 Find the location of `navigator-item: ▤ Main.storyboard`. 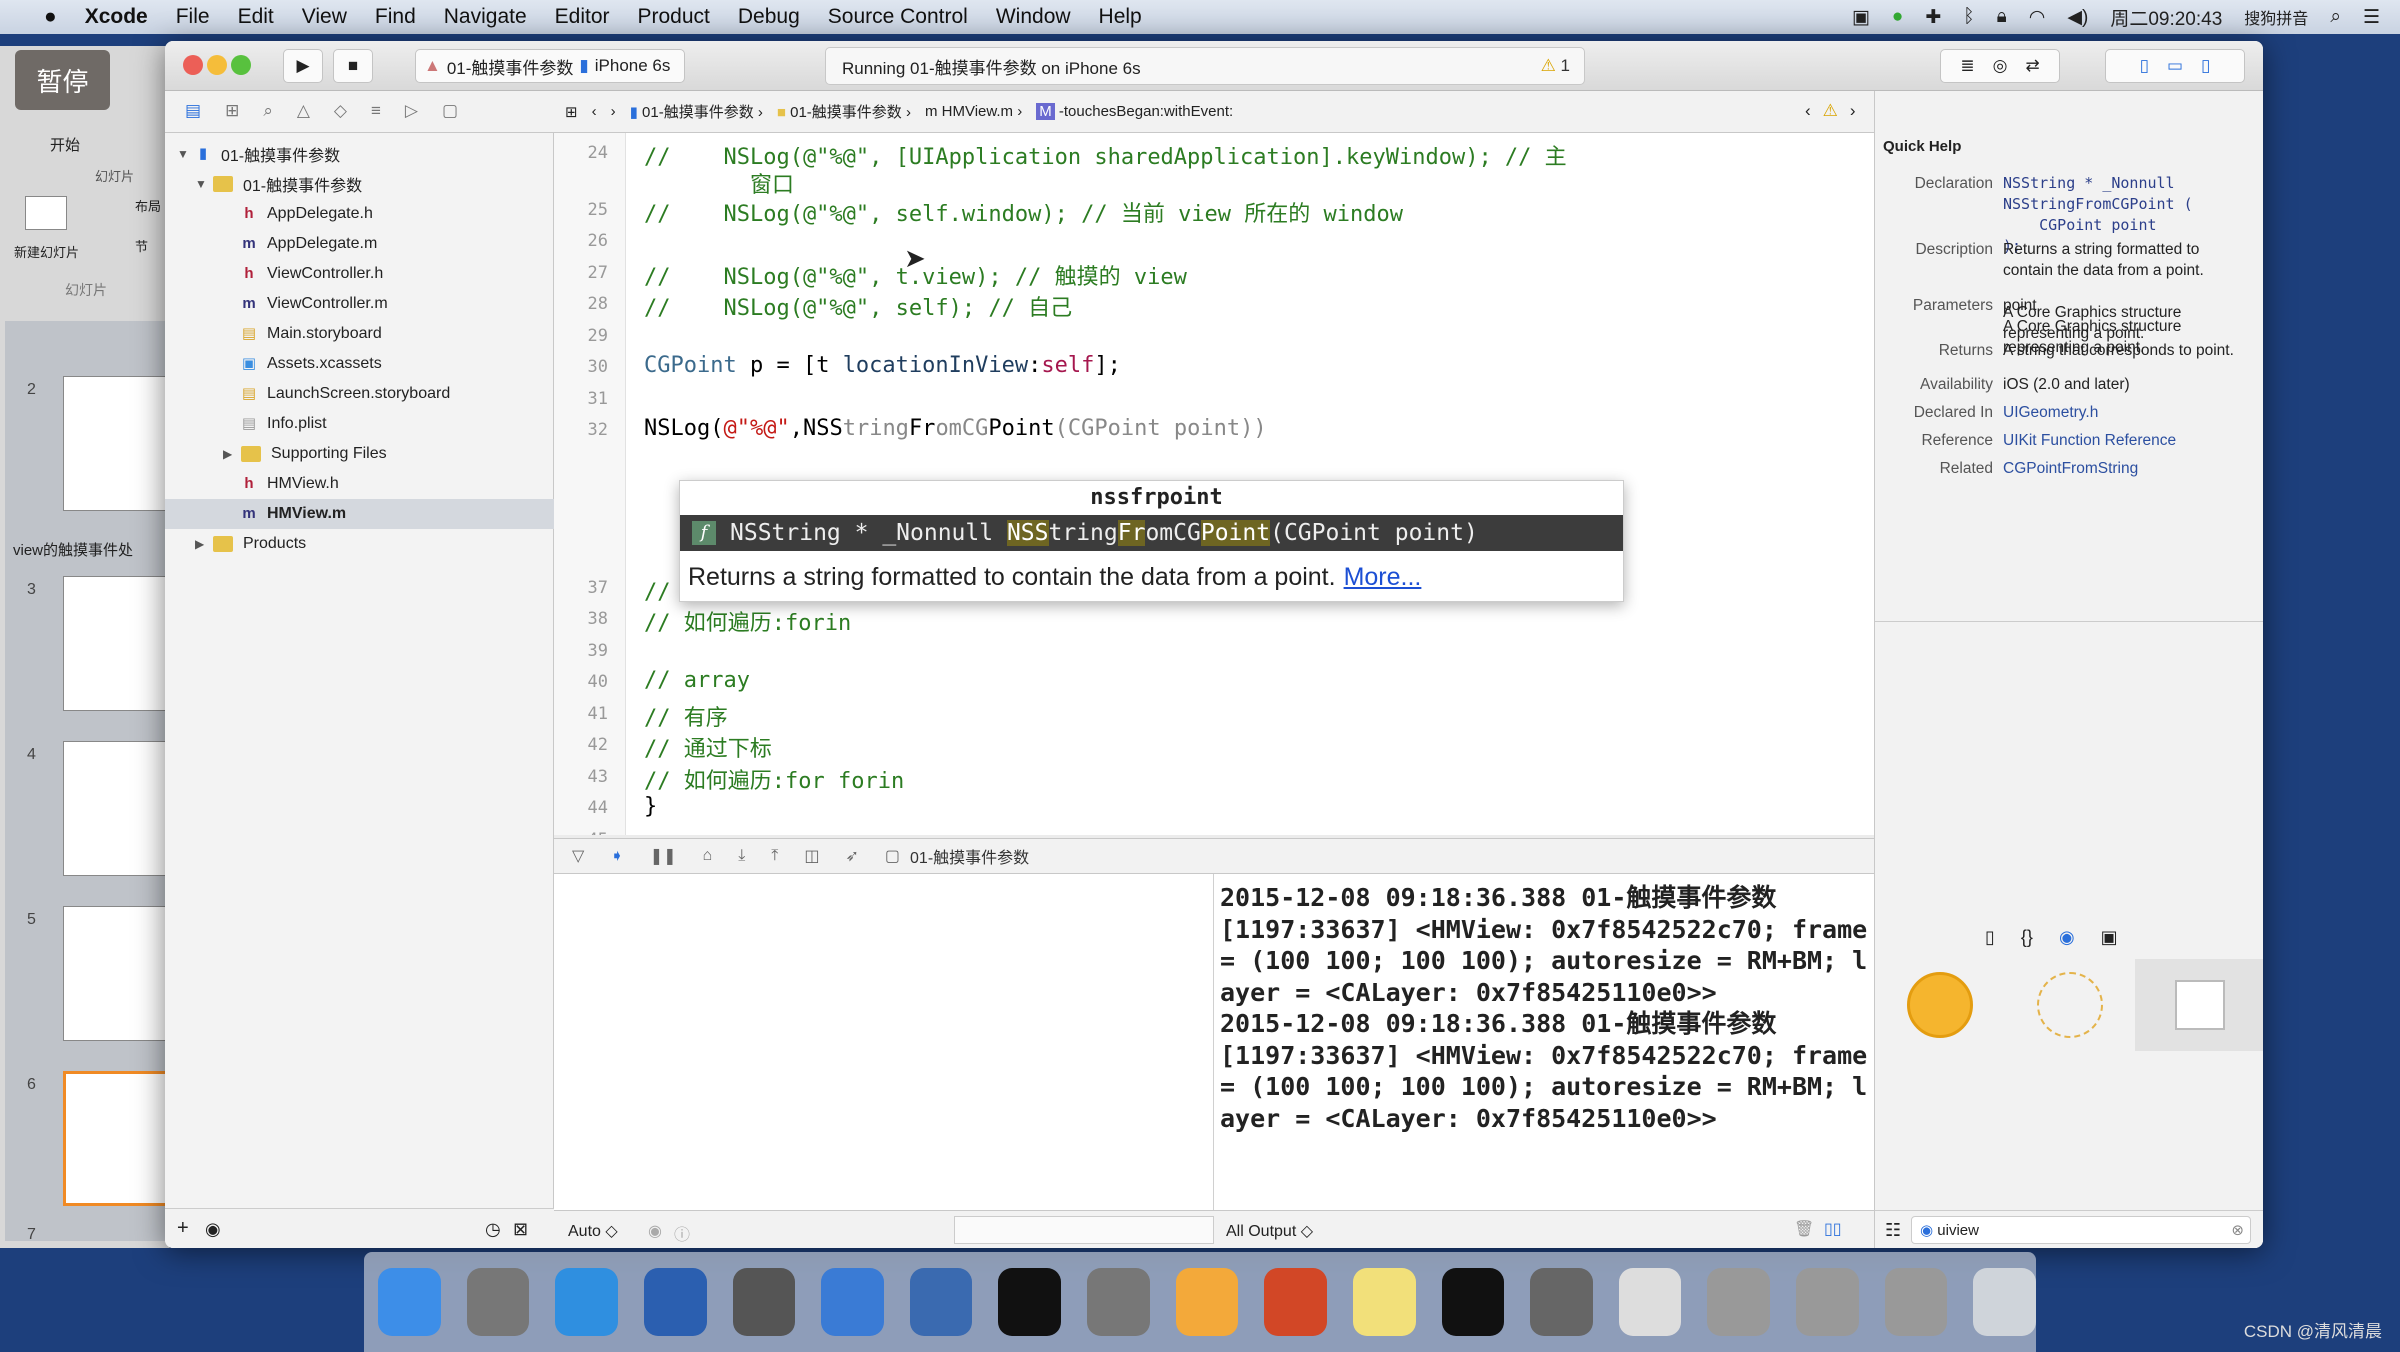

navigator-item: ▤ Main.storyboard is located at coordinates (359, 334).